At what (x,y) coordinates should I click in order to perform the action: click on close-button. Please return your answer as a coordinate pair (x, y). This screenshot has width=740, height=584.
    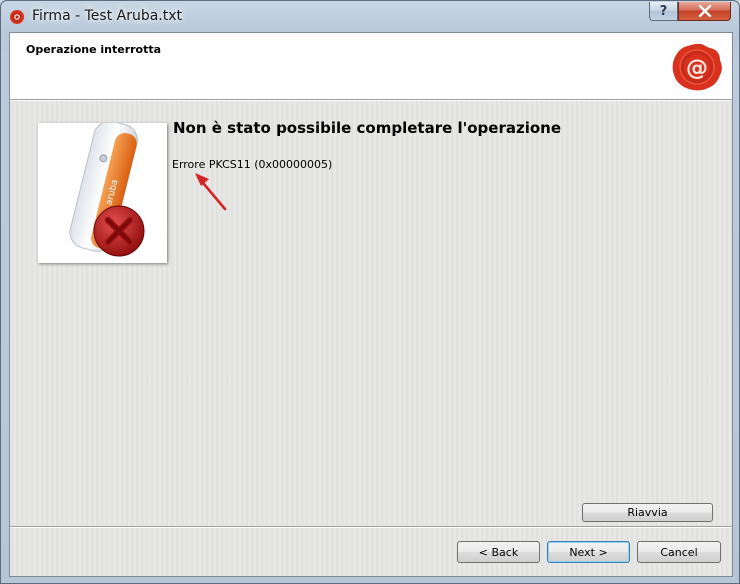
    Looking at the image, I should click on (704, 11).